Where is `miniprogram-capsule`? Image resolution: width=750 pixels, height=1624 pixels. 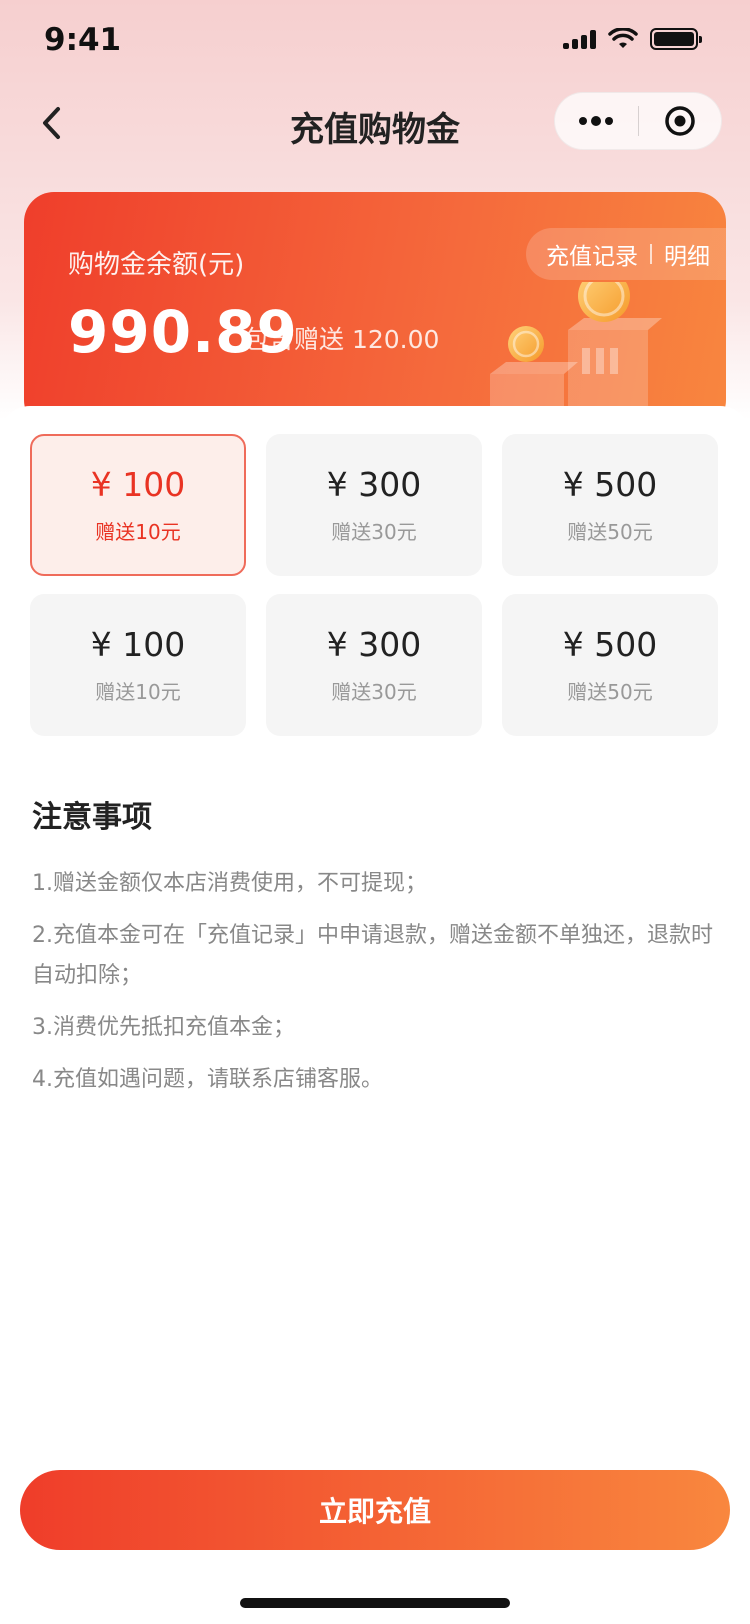 miniprogram-capsule is located at coordinates (638, 121).